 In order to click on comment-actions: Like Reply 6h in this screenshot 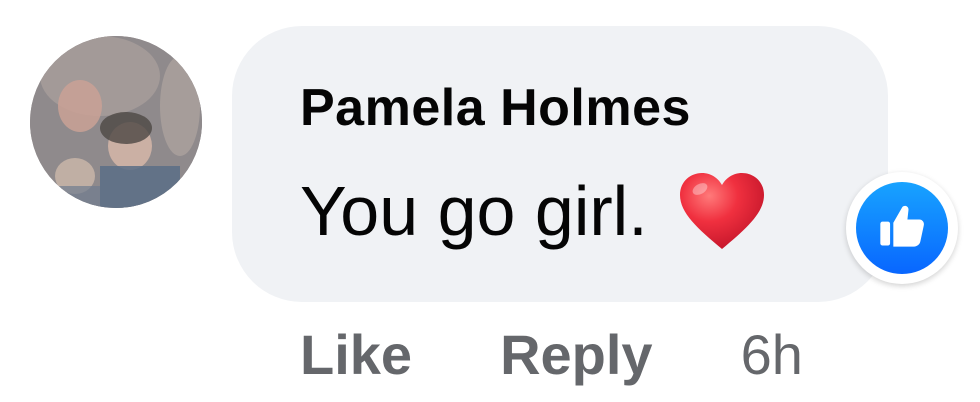, I will do `click(551, 354)`.